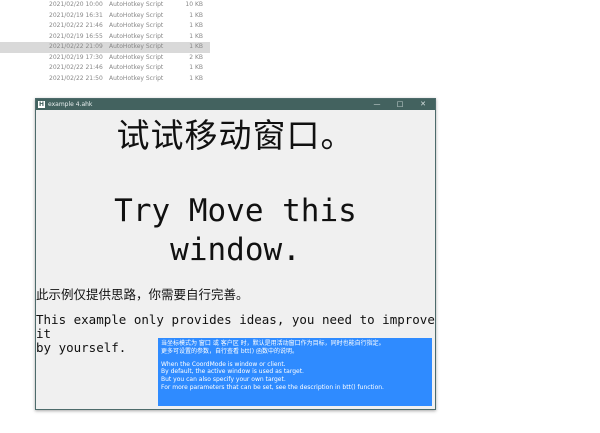 This screenshot has width=600, height=433. Describe the element at coordinates (105, 47) in the screenshot. I see `file-row: 2021/02/22 21:09 AutoHotkey Script 1 KB` at that location.